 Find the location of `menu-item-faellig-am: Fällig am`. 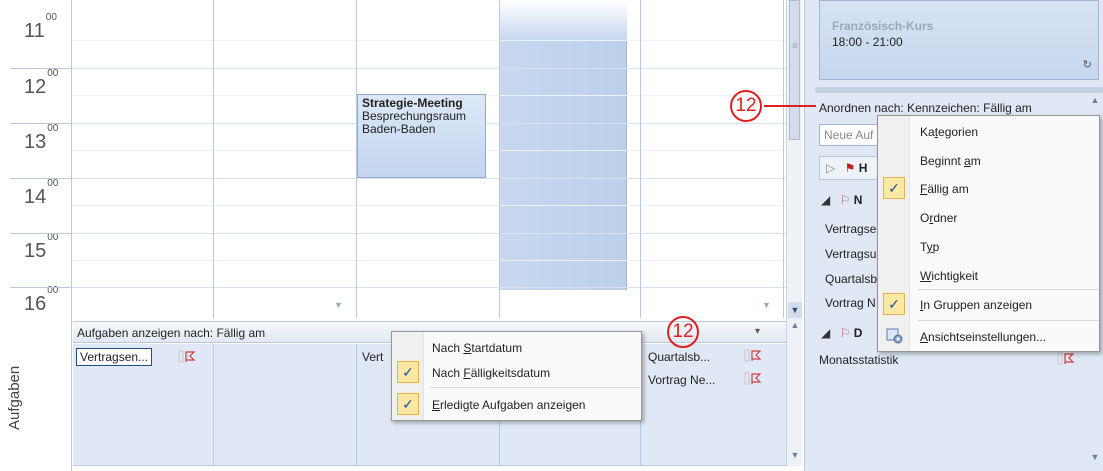

menu-item-faellig-am: Fällig am is located at coordinates (944, 189).